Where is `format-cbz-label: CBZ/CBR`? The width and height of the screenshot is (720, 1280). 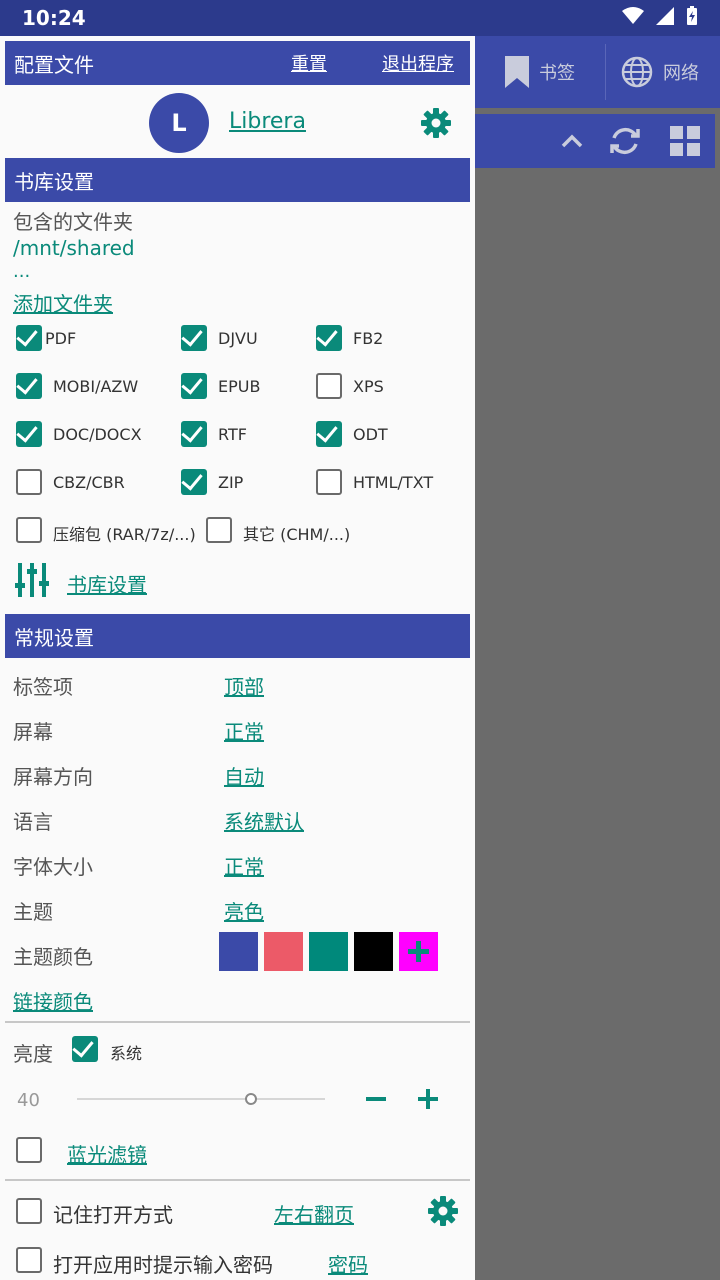 format-cbz-label: CBZ/CBR is located at coordinates (89, 482).